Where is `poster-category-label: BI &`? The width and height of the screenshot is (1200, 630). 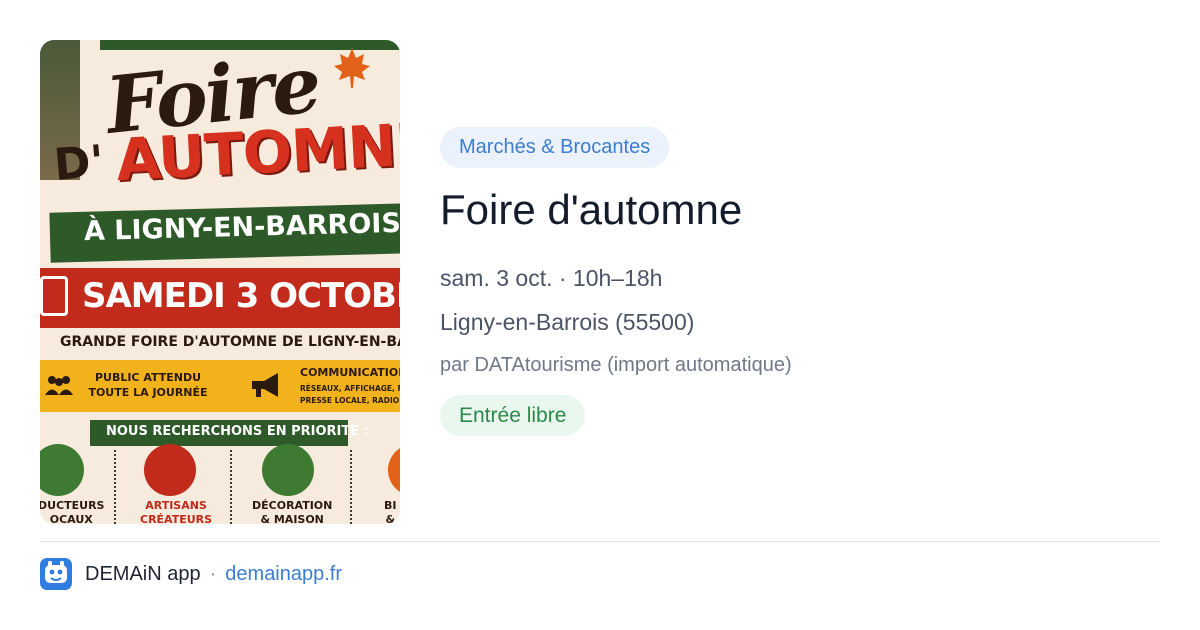
poster-category-label: BI & is located at coordinates (390, 511).